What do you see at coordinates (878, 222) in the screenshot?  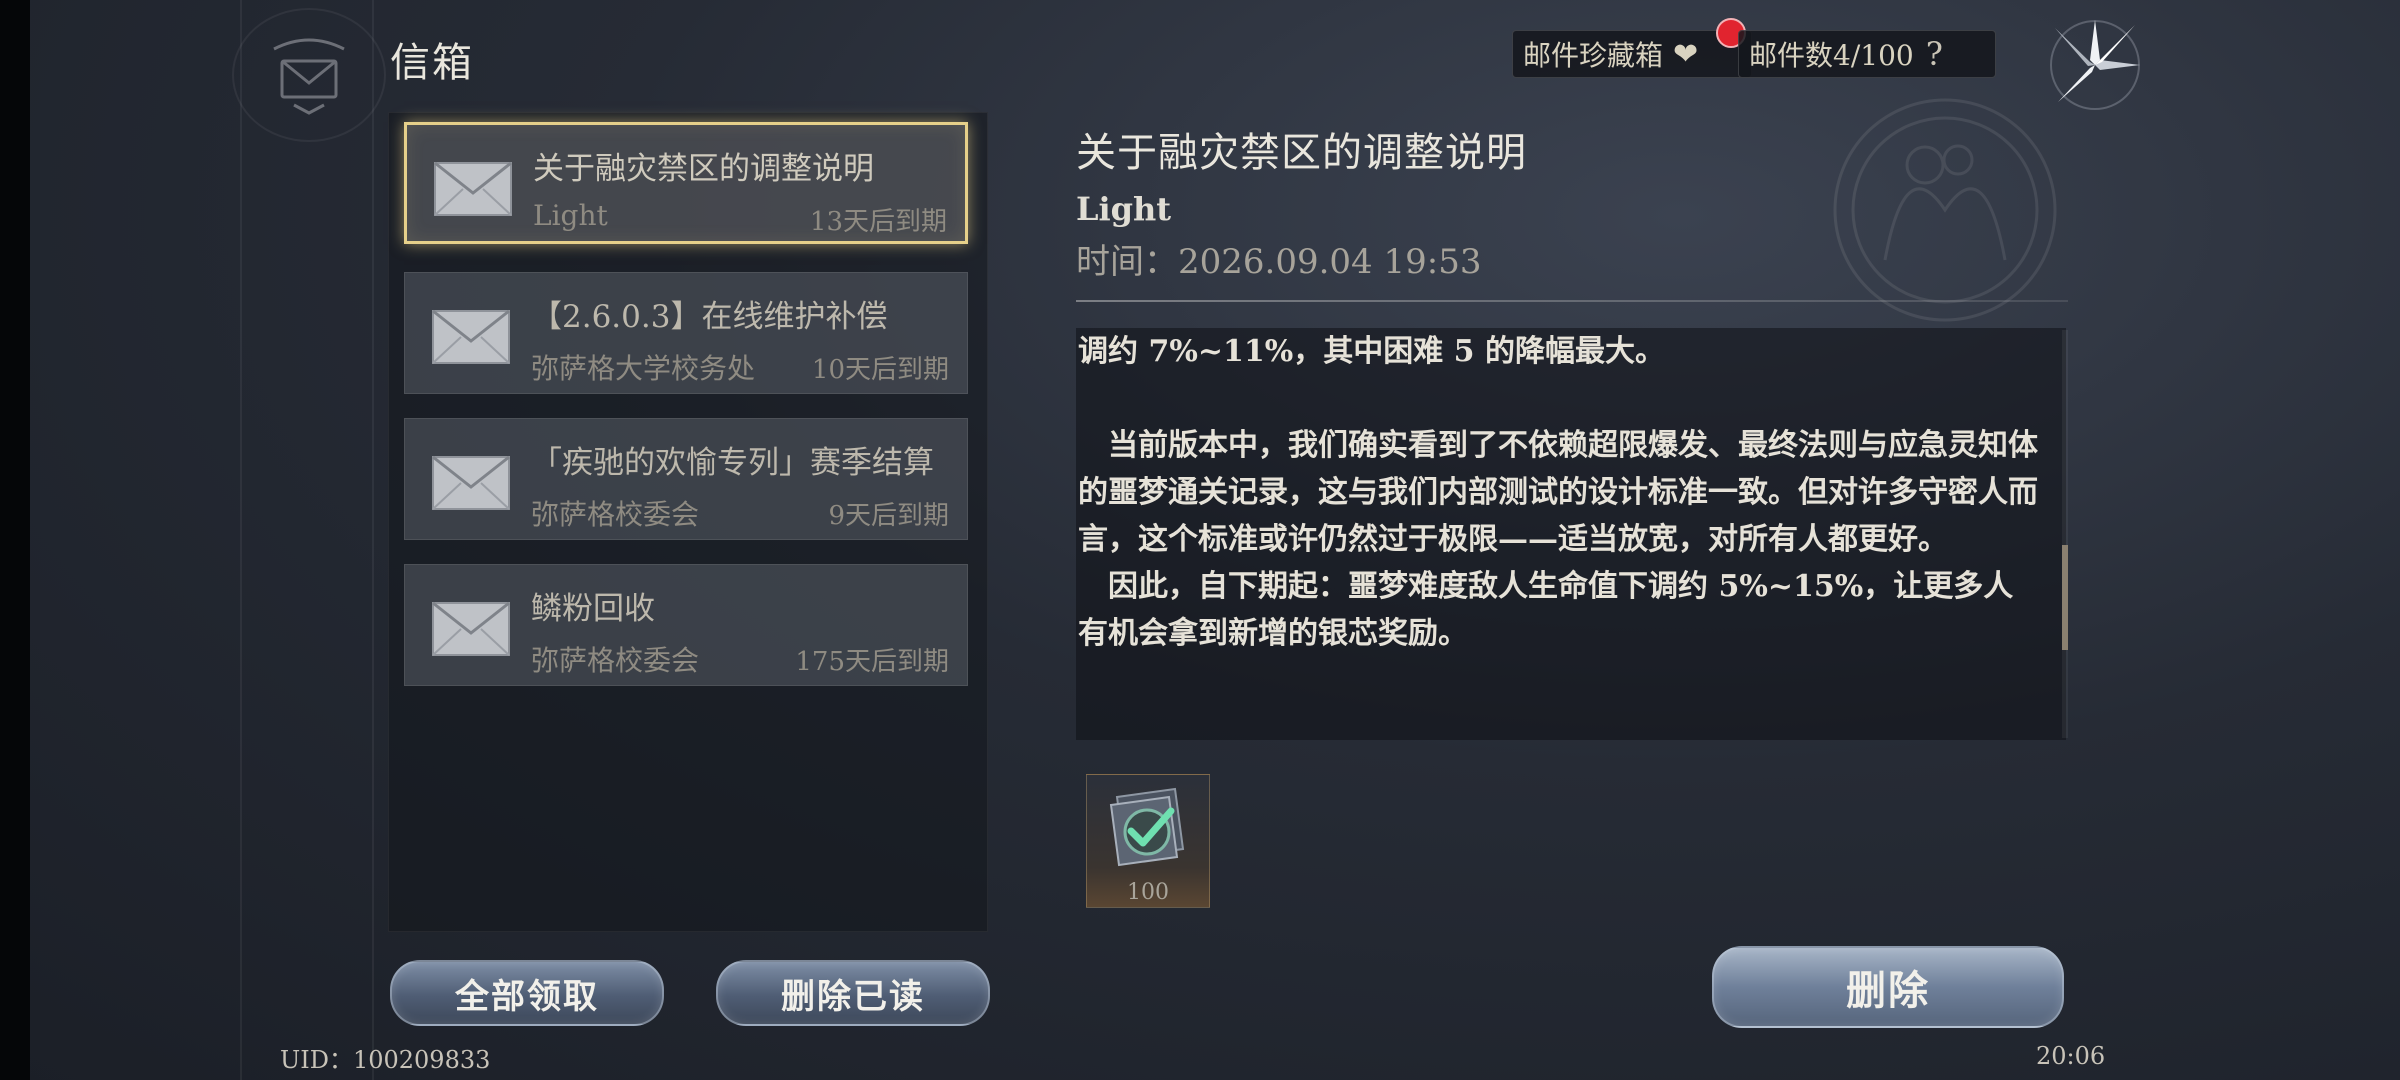 I see `mail-expire: 13天后到期` at bounding box center [878, 222].